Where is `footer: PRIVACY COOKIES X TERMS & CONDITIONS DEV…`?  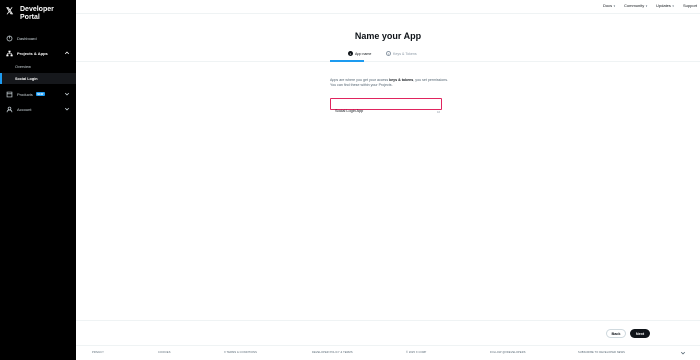
footer: PRIVACY COOKIES X TERMS & CONDITIONS DEV… is located at coordinates (388, 352).